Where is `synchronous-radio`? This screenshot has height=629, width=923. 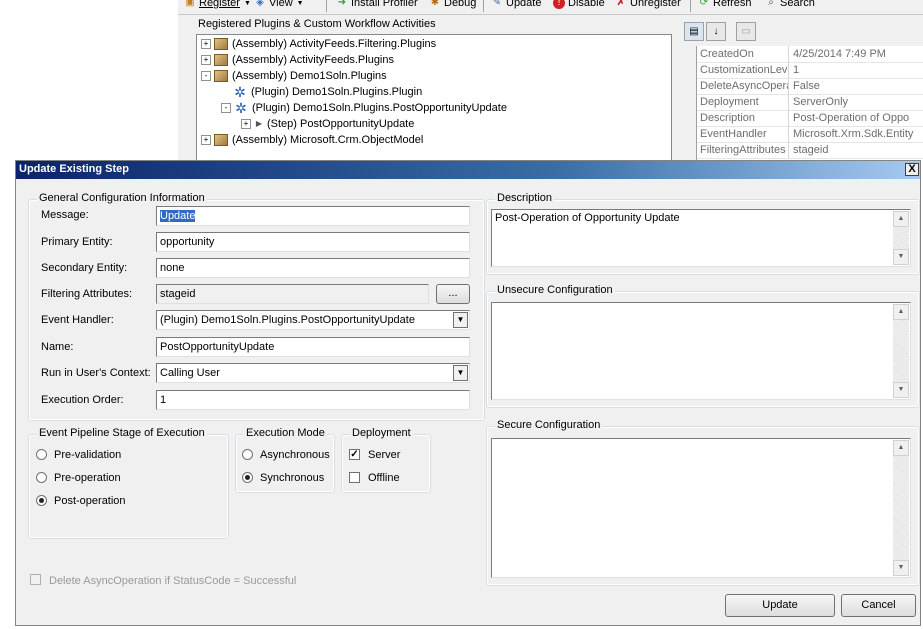 synchronous-radio is located at coordinates (247, 477).